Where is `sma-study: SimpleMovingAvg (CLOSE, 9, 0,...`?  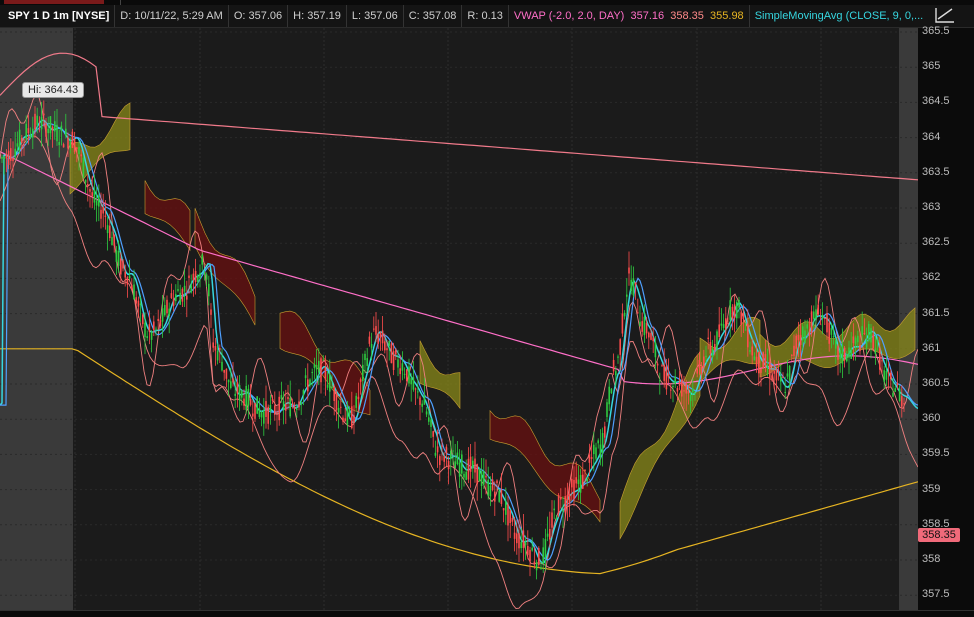 sma-study: SimpleMovingAvg (CLOSE, 9, 0,... is located at coordinates (839, 16).